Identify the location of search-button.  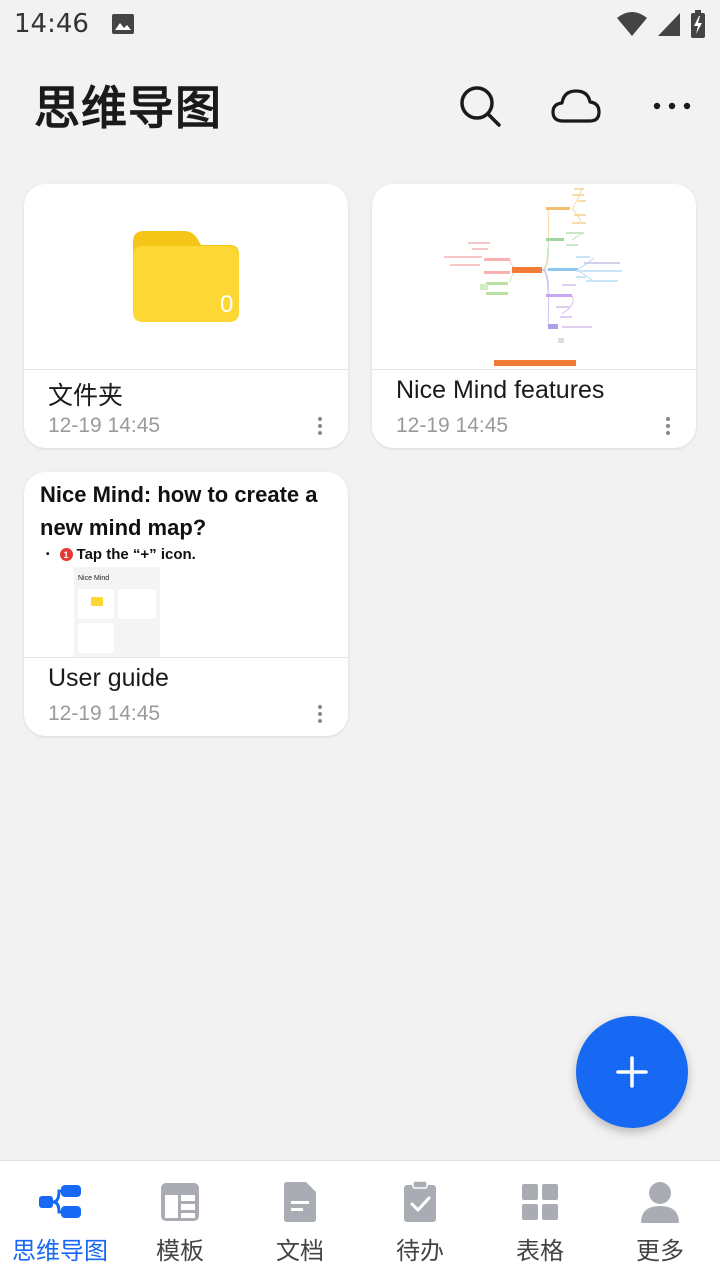
(480, 106).